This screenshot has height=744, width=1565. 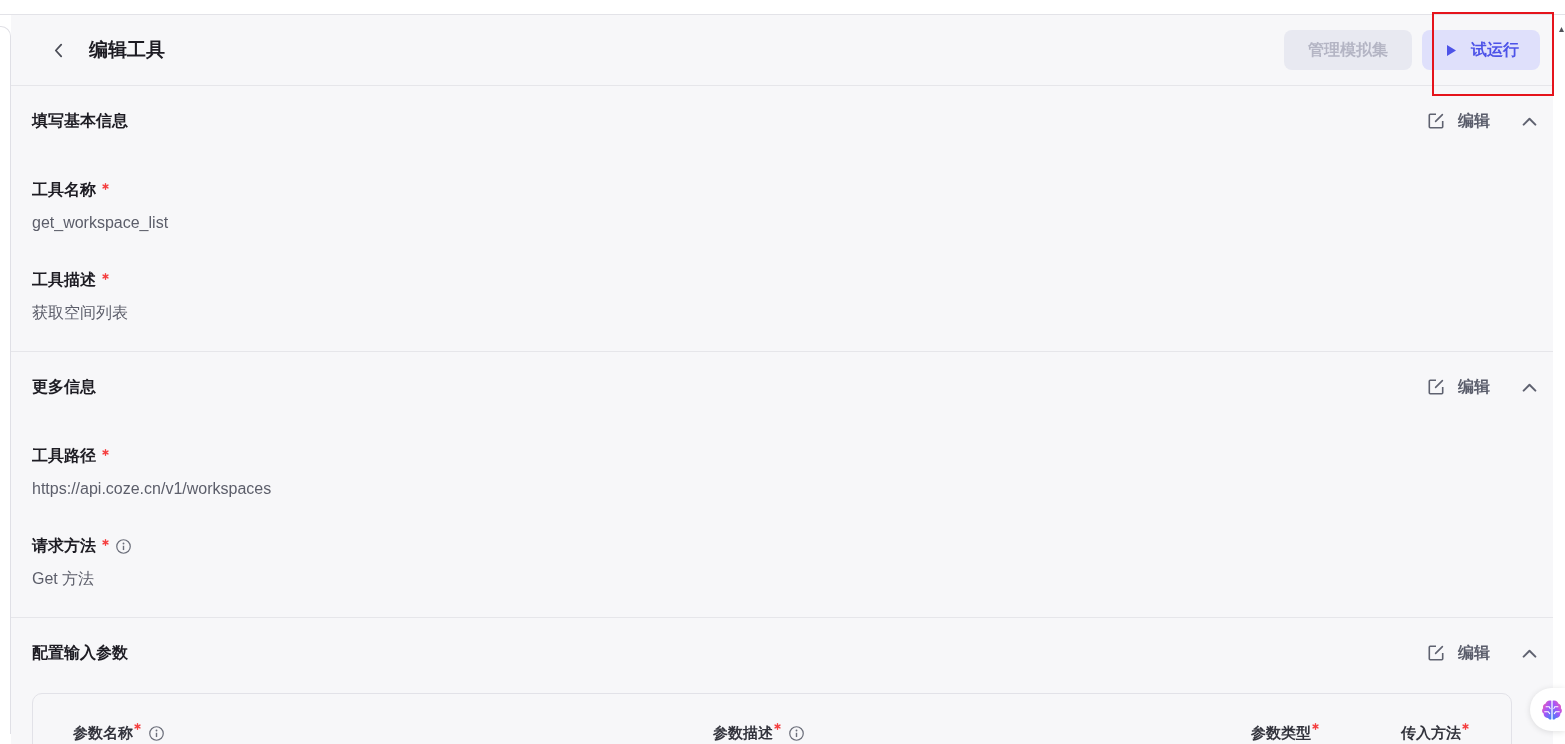 What do you see at coordinates (100, 223) in the screenshot?
I see `field-value: get_workspace_list` at bounding box center [100, 223].